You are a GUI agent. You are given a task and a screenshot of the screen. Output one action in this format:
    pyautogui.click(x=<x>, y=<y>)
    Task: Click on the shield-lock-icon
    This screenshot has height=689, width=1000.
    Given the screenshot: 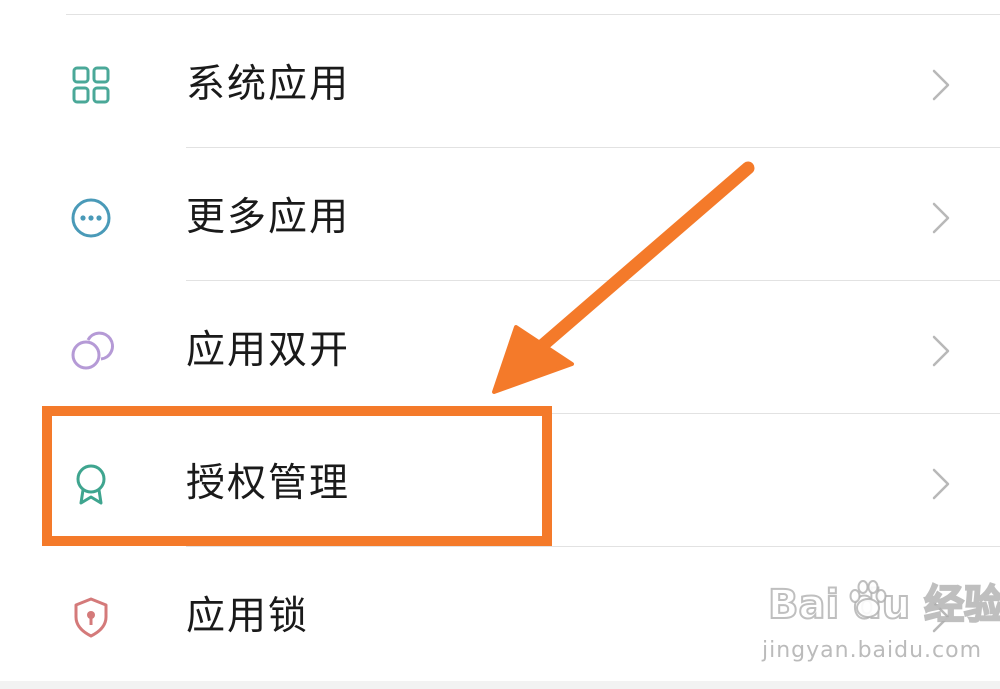 What is the action you would take?
    pyautogui.click(x=91, y=617)
    